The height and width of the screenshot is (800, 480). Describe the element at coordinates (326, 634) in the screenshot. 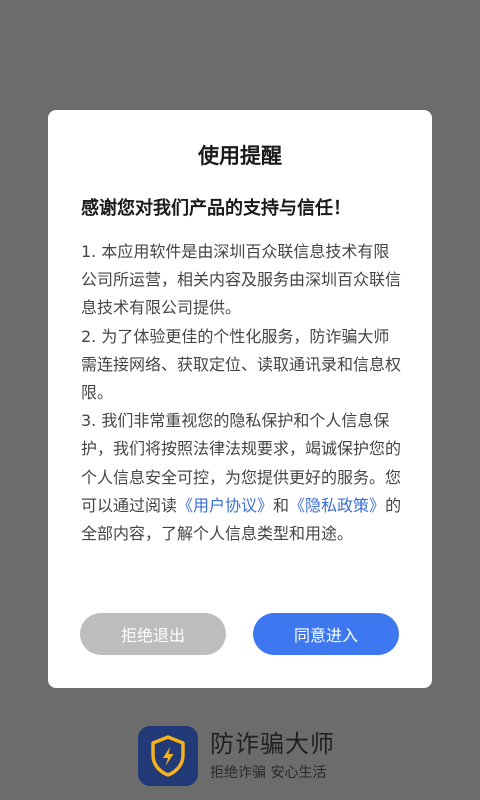

I see `agree-enter-button: 同意进入` at that location.